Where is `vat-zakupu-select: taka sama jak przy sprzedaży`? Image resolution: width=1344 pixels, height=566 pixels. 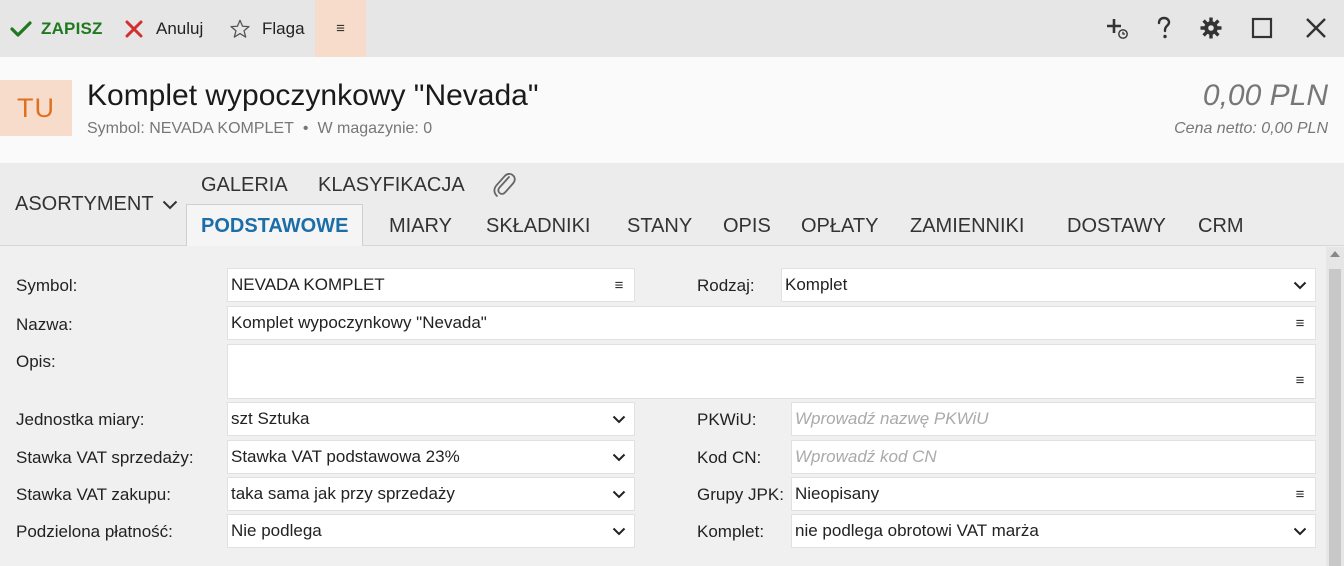
vat-zakupu-select: taka sama jak przy sprzedaży is located at coordinates (431, 494).